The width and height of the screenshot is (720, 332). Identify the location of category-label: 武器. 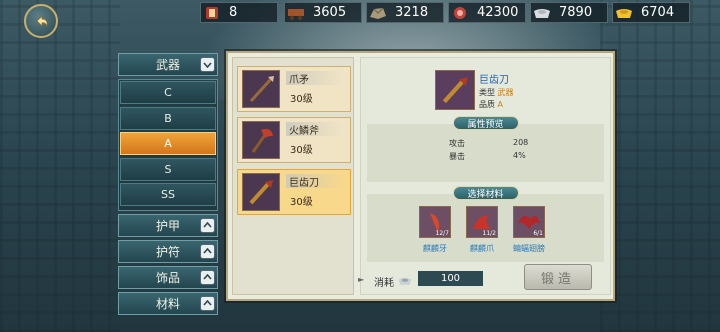
(167, 65).